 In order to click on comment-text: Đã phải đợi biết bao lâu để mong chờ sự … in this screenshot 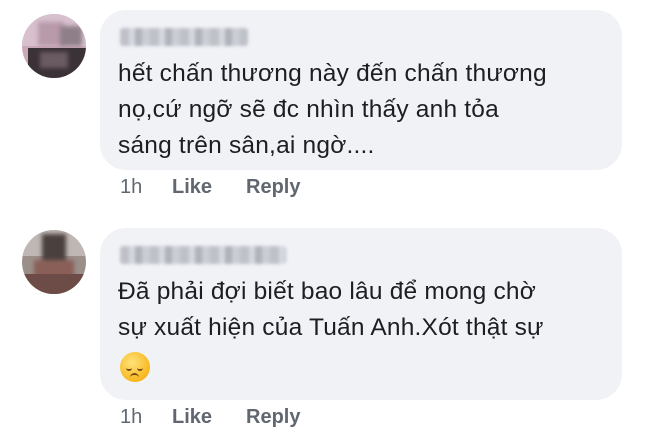, I will do `click(331, 309)`.